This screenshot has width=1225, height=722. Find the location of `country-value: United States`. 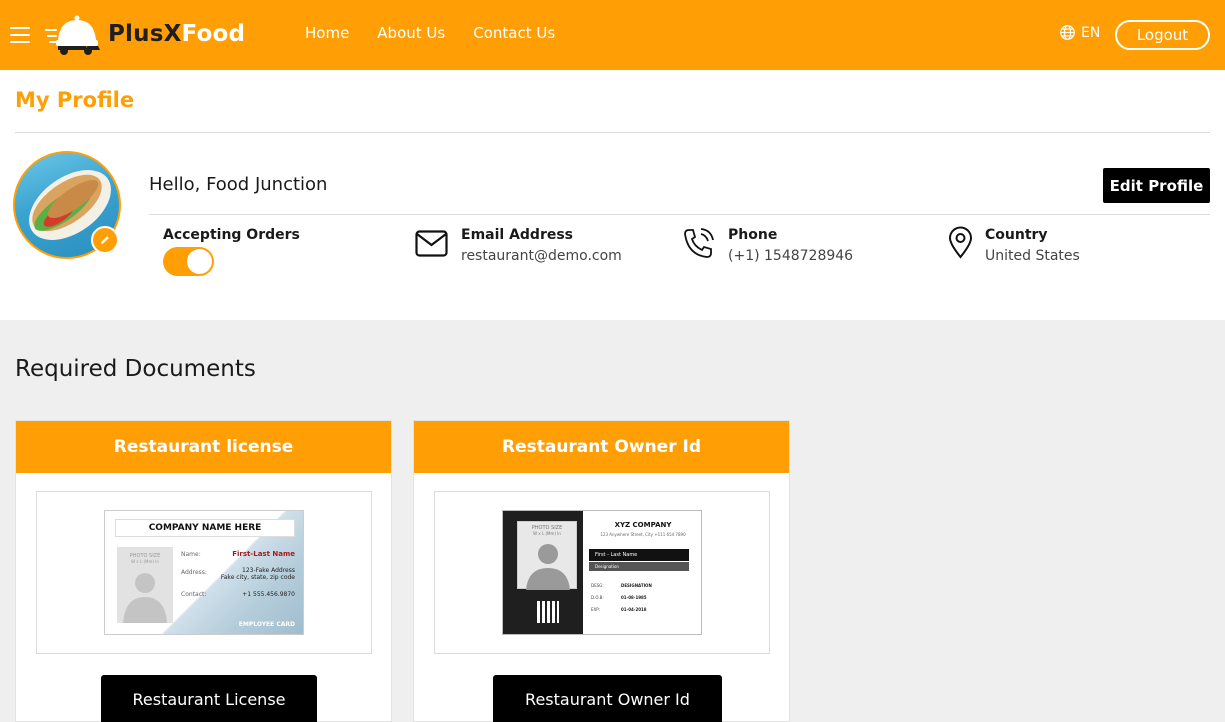

country-value: United States is located at coordinates (1032, 256).